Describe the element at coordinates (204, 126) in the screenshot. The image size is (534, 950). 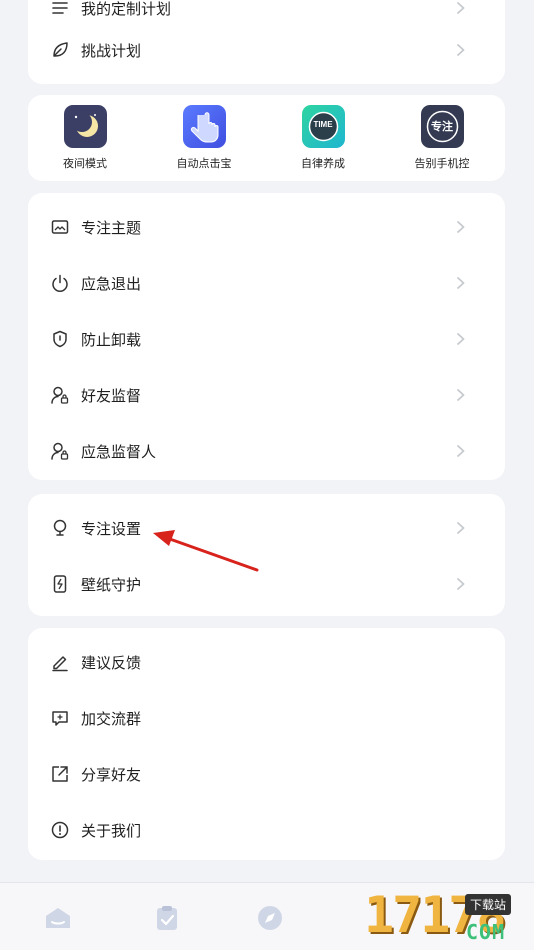
I see `tap-hand-icon` at that location.